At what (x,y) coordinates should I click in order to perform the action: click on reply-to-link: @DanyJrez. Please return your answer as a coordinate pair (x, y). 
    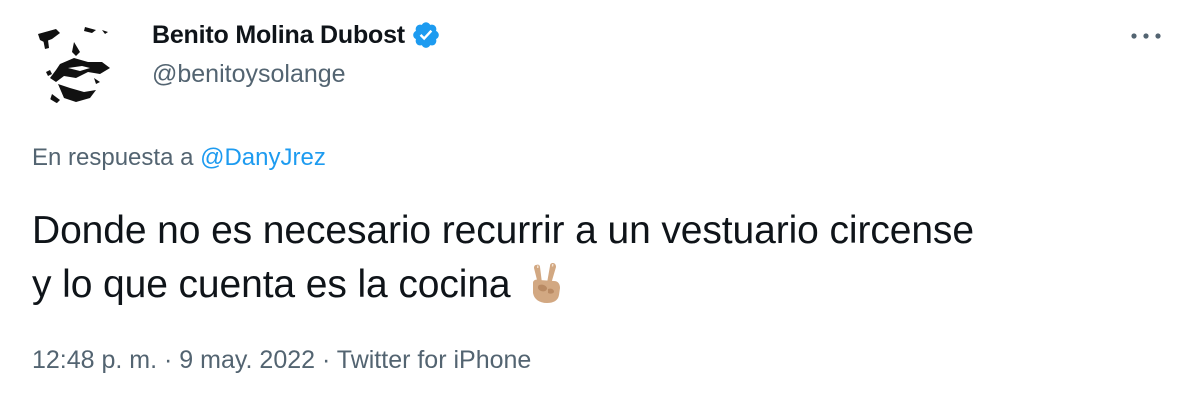
    Looking at the image, I should click on (263, 157).